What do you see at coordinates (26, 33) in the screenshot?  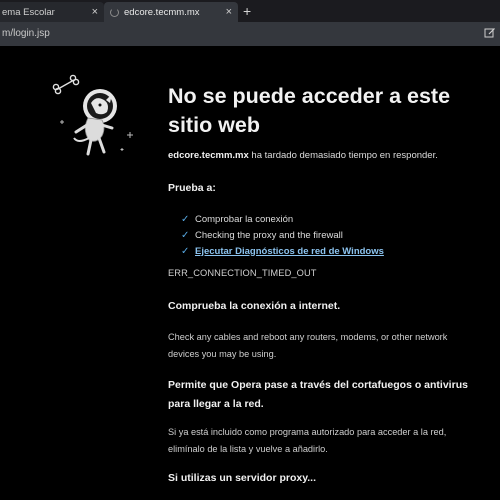 I see `url-field: m/login.jsp` at bounding box center [26, 33].